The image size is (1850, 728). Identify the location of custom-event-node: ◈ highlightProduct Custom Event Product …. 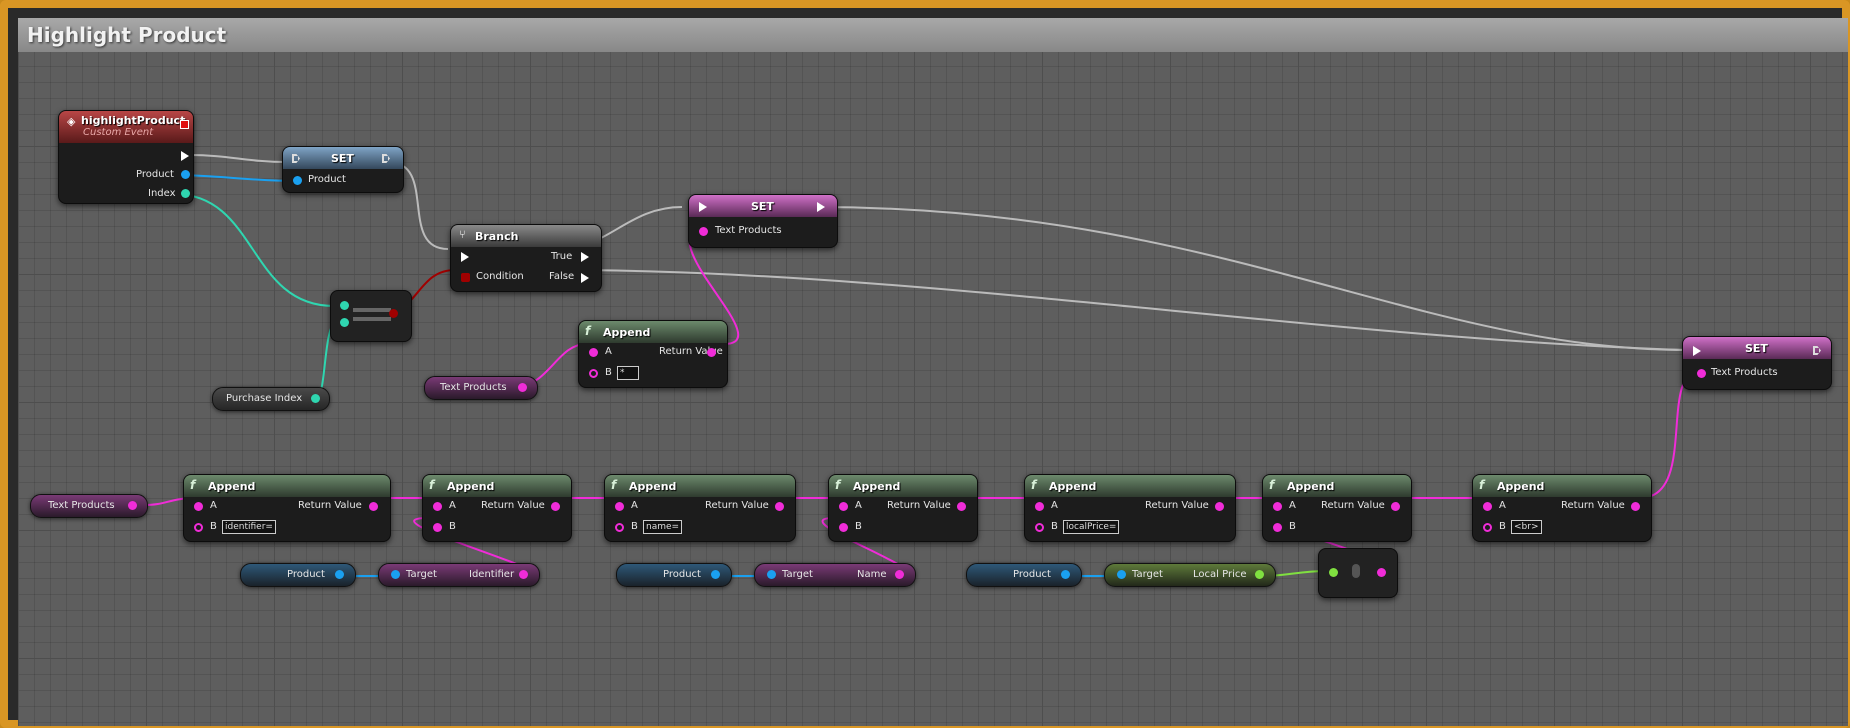
(126, 157).